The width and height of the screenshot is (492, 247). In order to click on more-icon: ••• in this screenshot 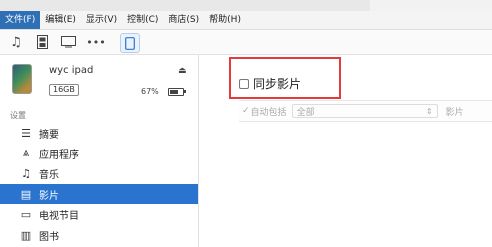, I will do `click(95, 42)`.